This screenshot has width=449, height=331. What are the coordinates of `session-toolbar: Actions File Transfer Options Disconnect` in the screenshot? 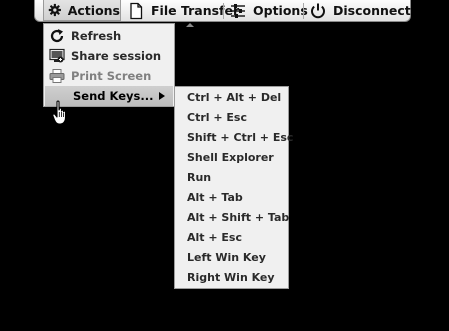 It's located at (222, 11).